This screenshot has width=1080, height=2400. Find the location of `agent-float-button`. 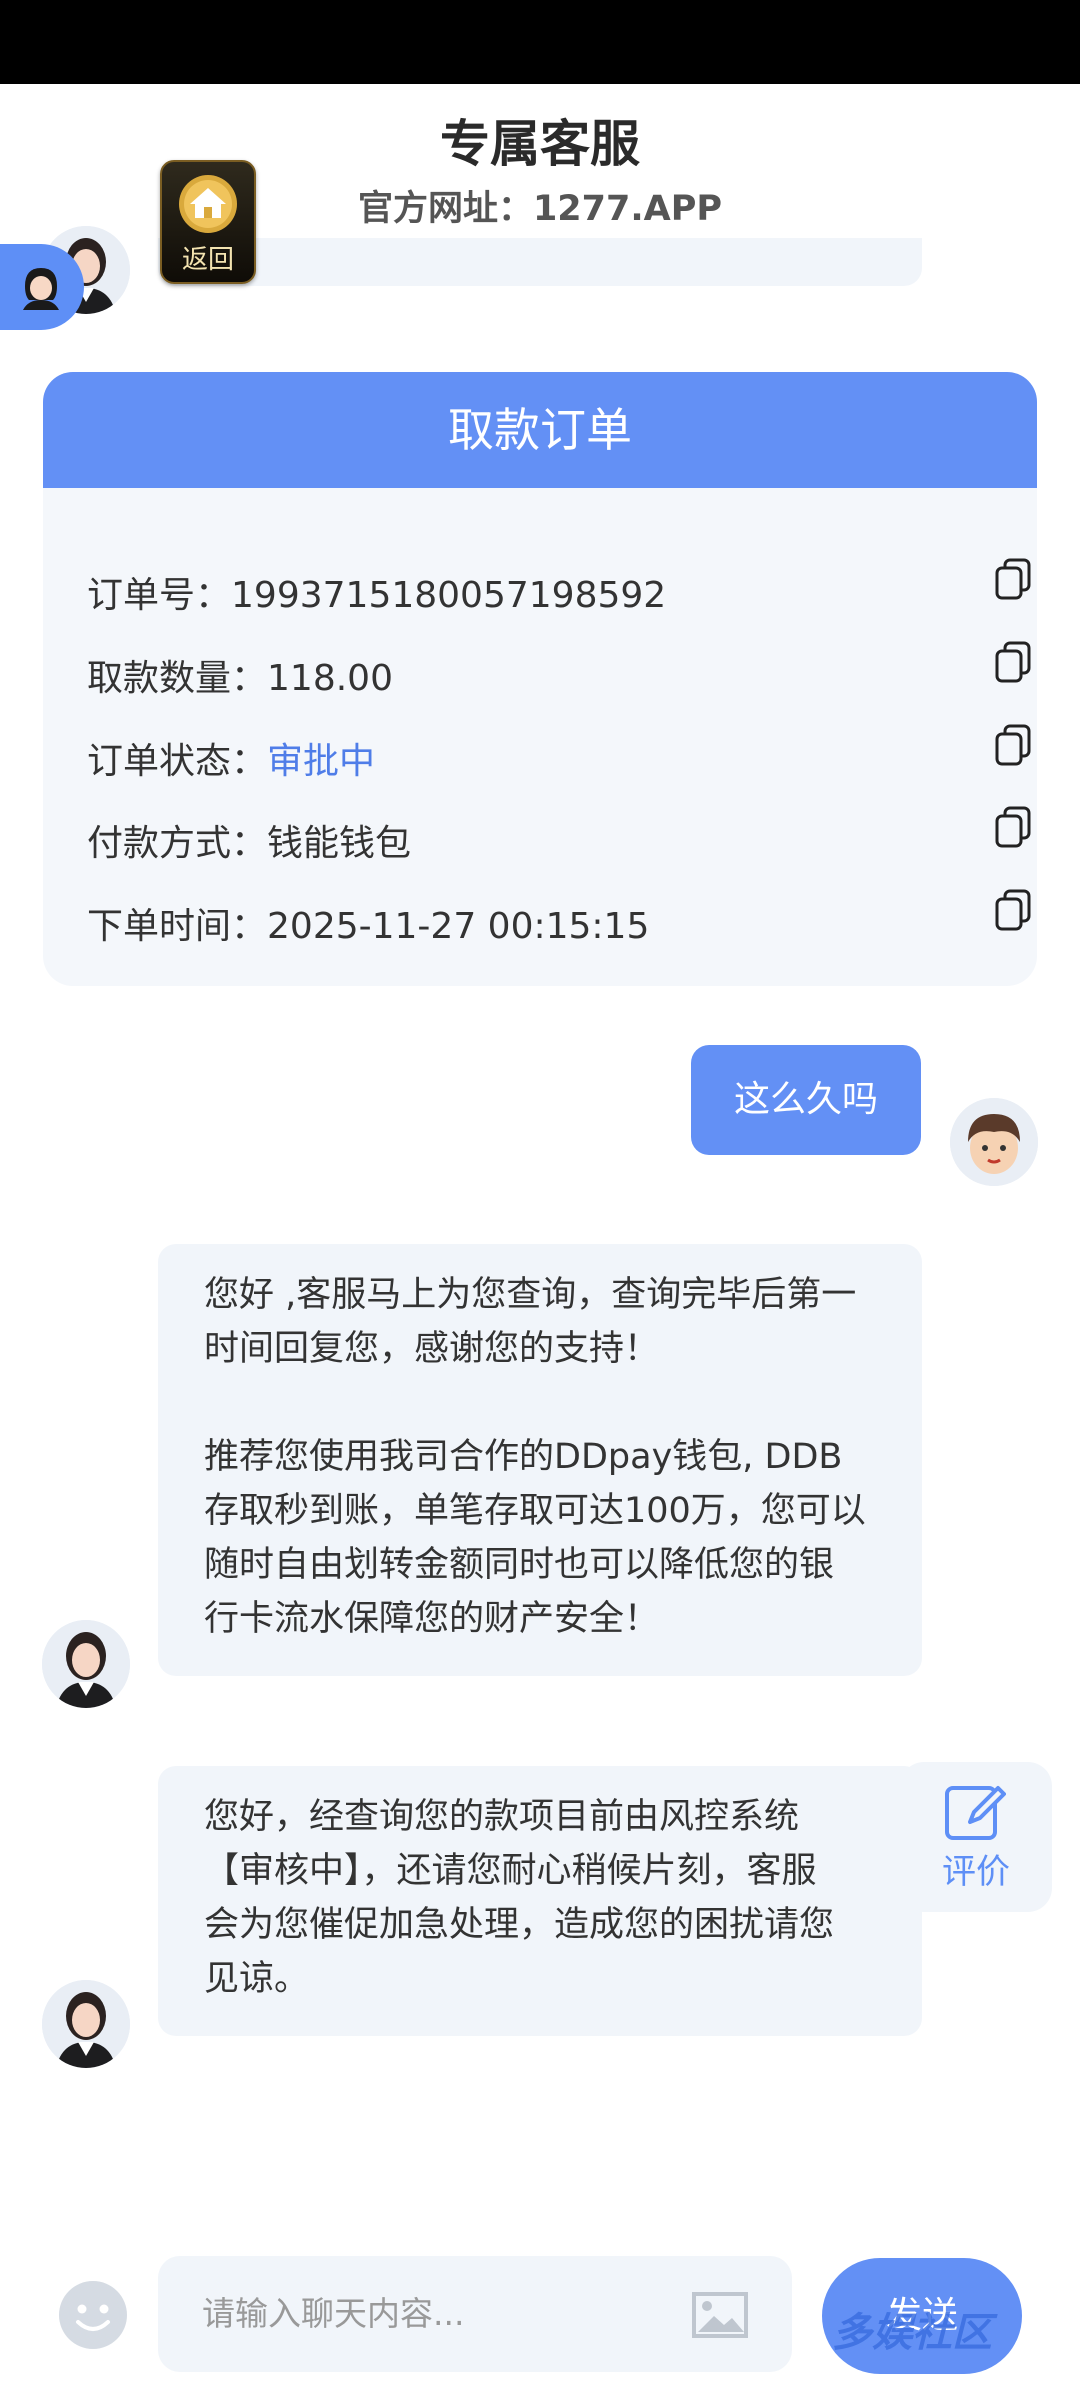

agent-float-button is located at coordinates (42, 287).